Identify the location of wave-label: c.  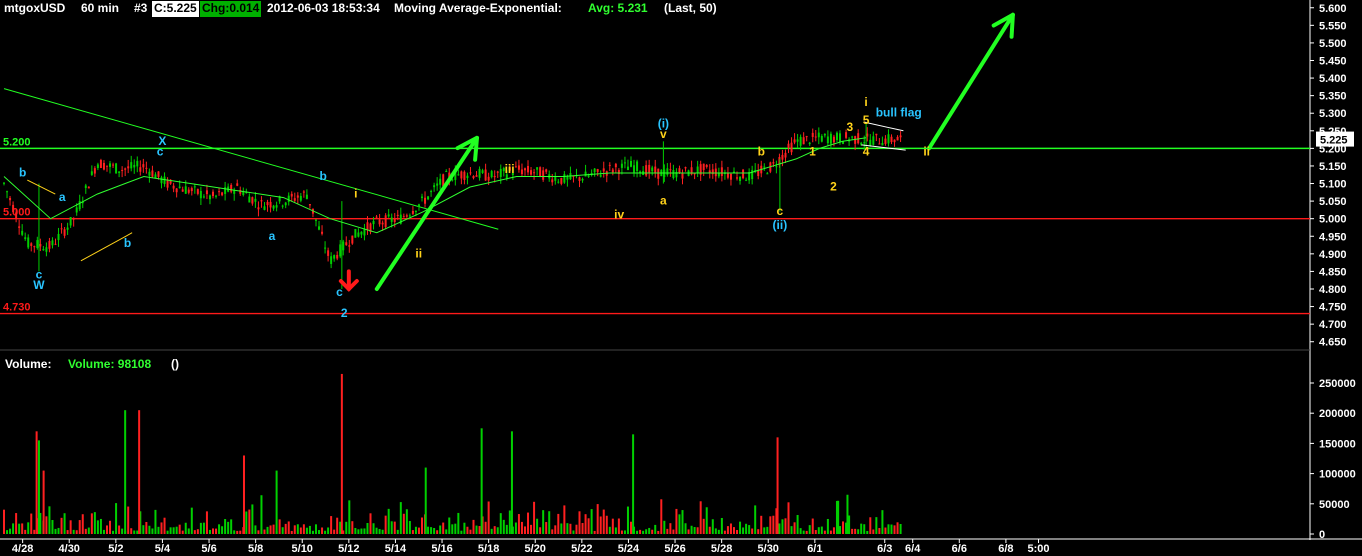
(160, 151).